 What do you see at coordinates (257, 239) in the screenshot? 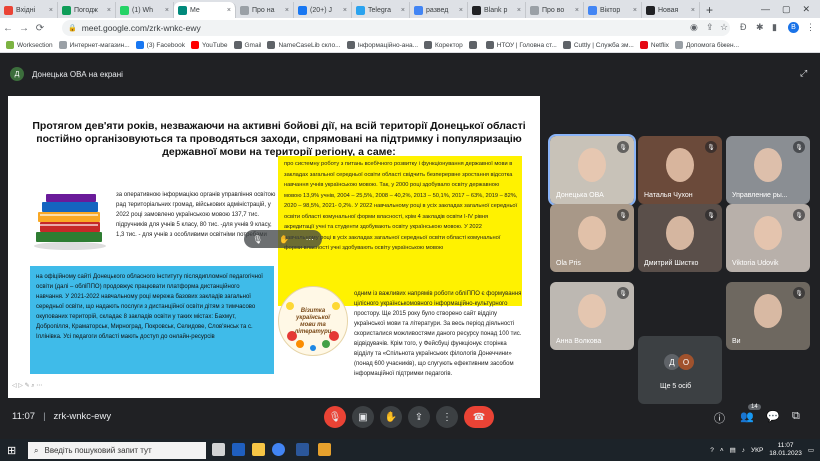
I see `mic-off-icon: 🎙` at bounding box center [257, 239].